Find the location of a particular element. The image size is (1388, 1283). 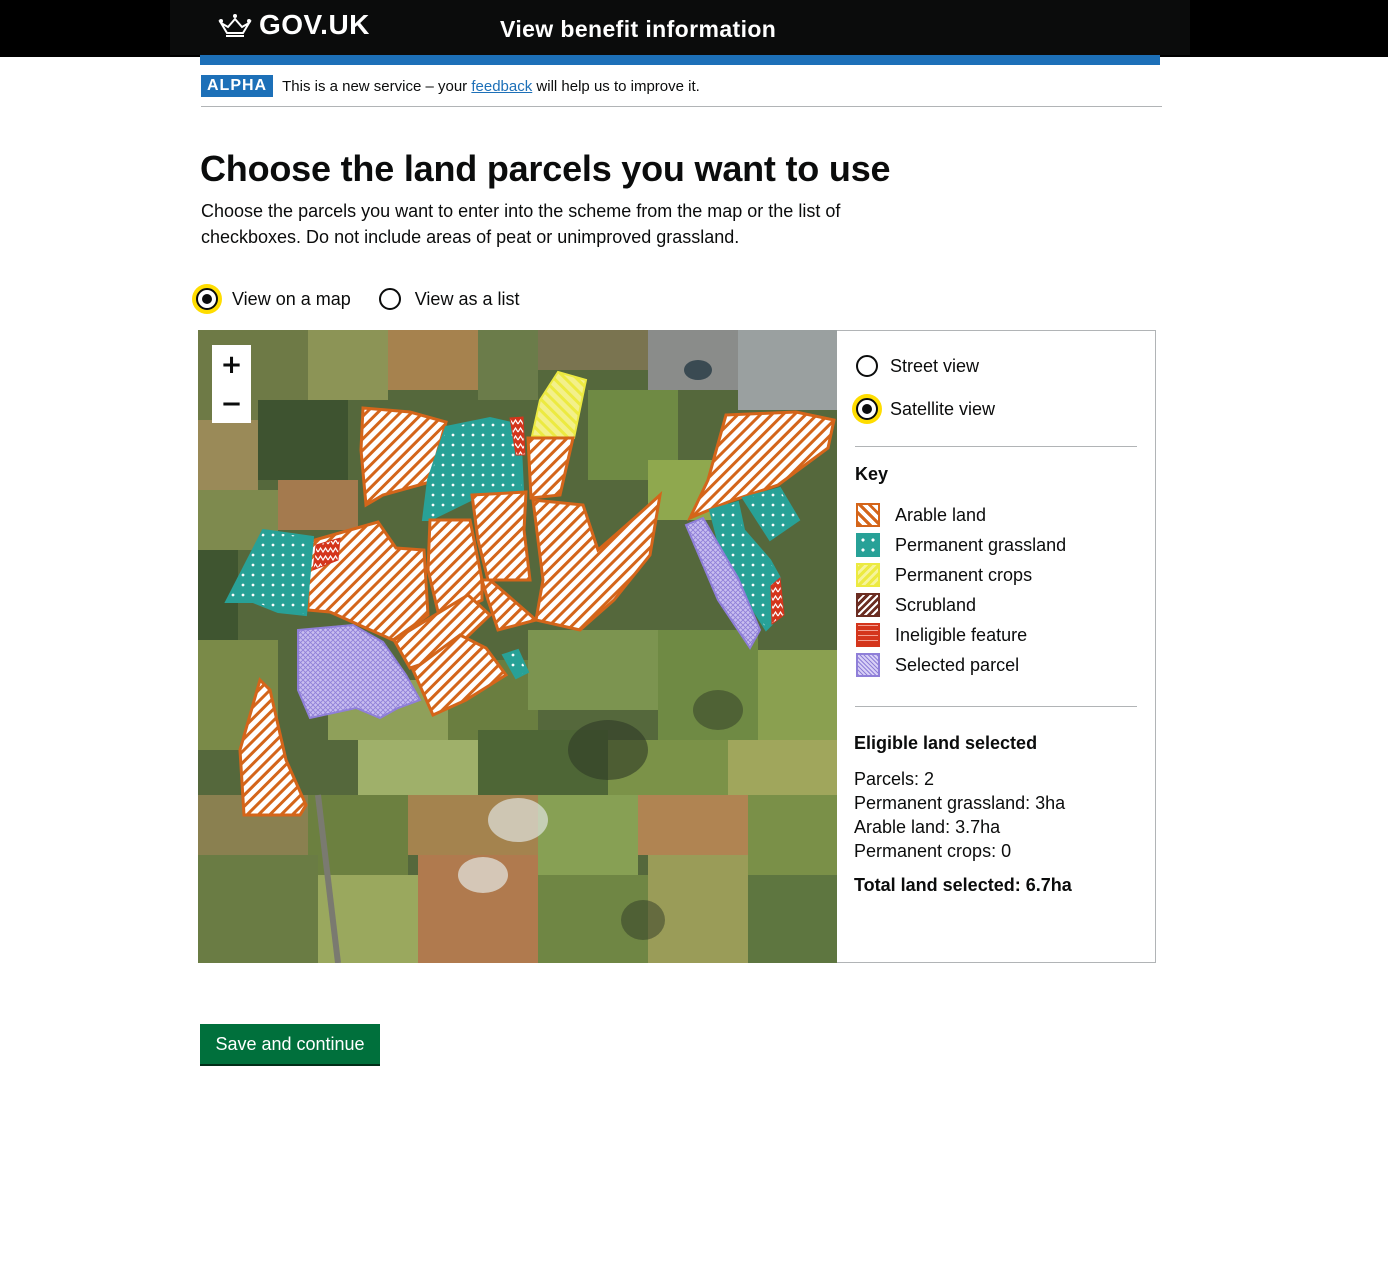

header-container: GOV.UK View benefit information is located at coordinates (680, 27).